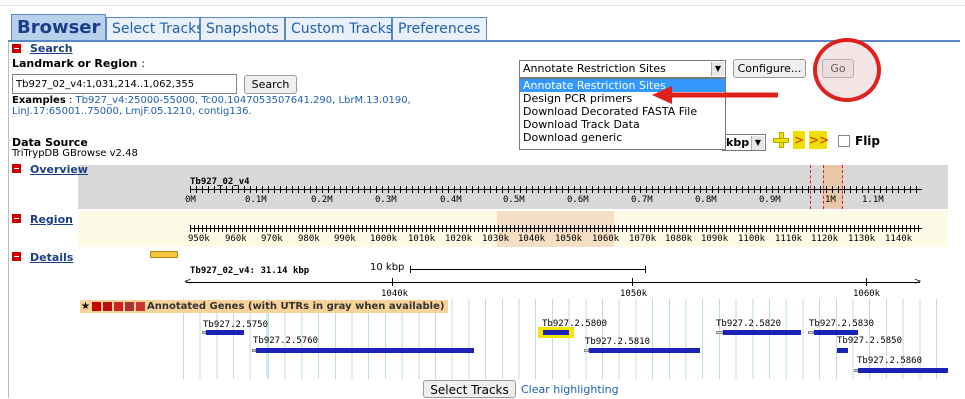 Image resolution: width=965 pixels, height=399 pixels. Describe the element at coordinates (789, 239) in the screenshot. I see `region-tick: 1110k` at that location.